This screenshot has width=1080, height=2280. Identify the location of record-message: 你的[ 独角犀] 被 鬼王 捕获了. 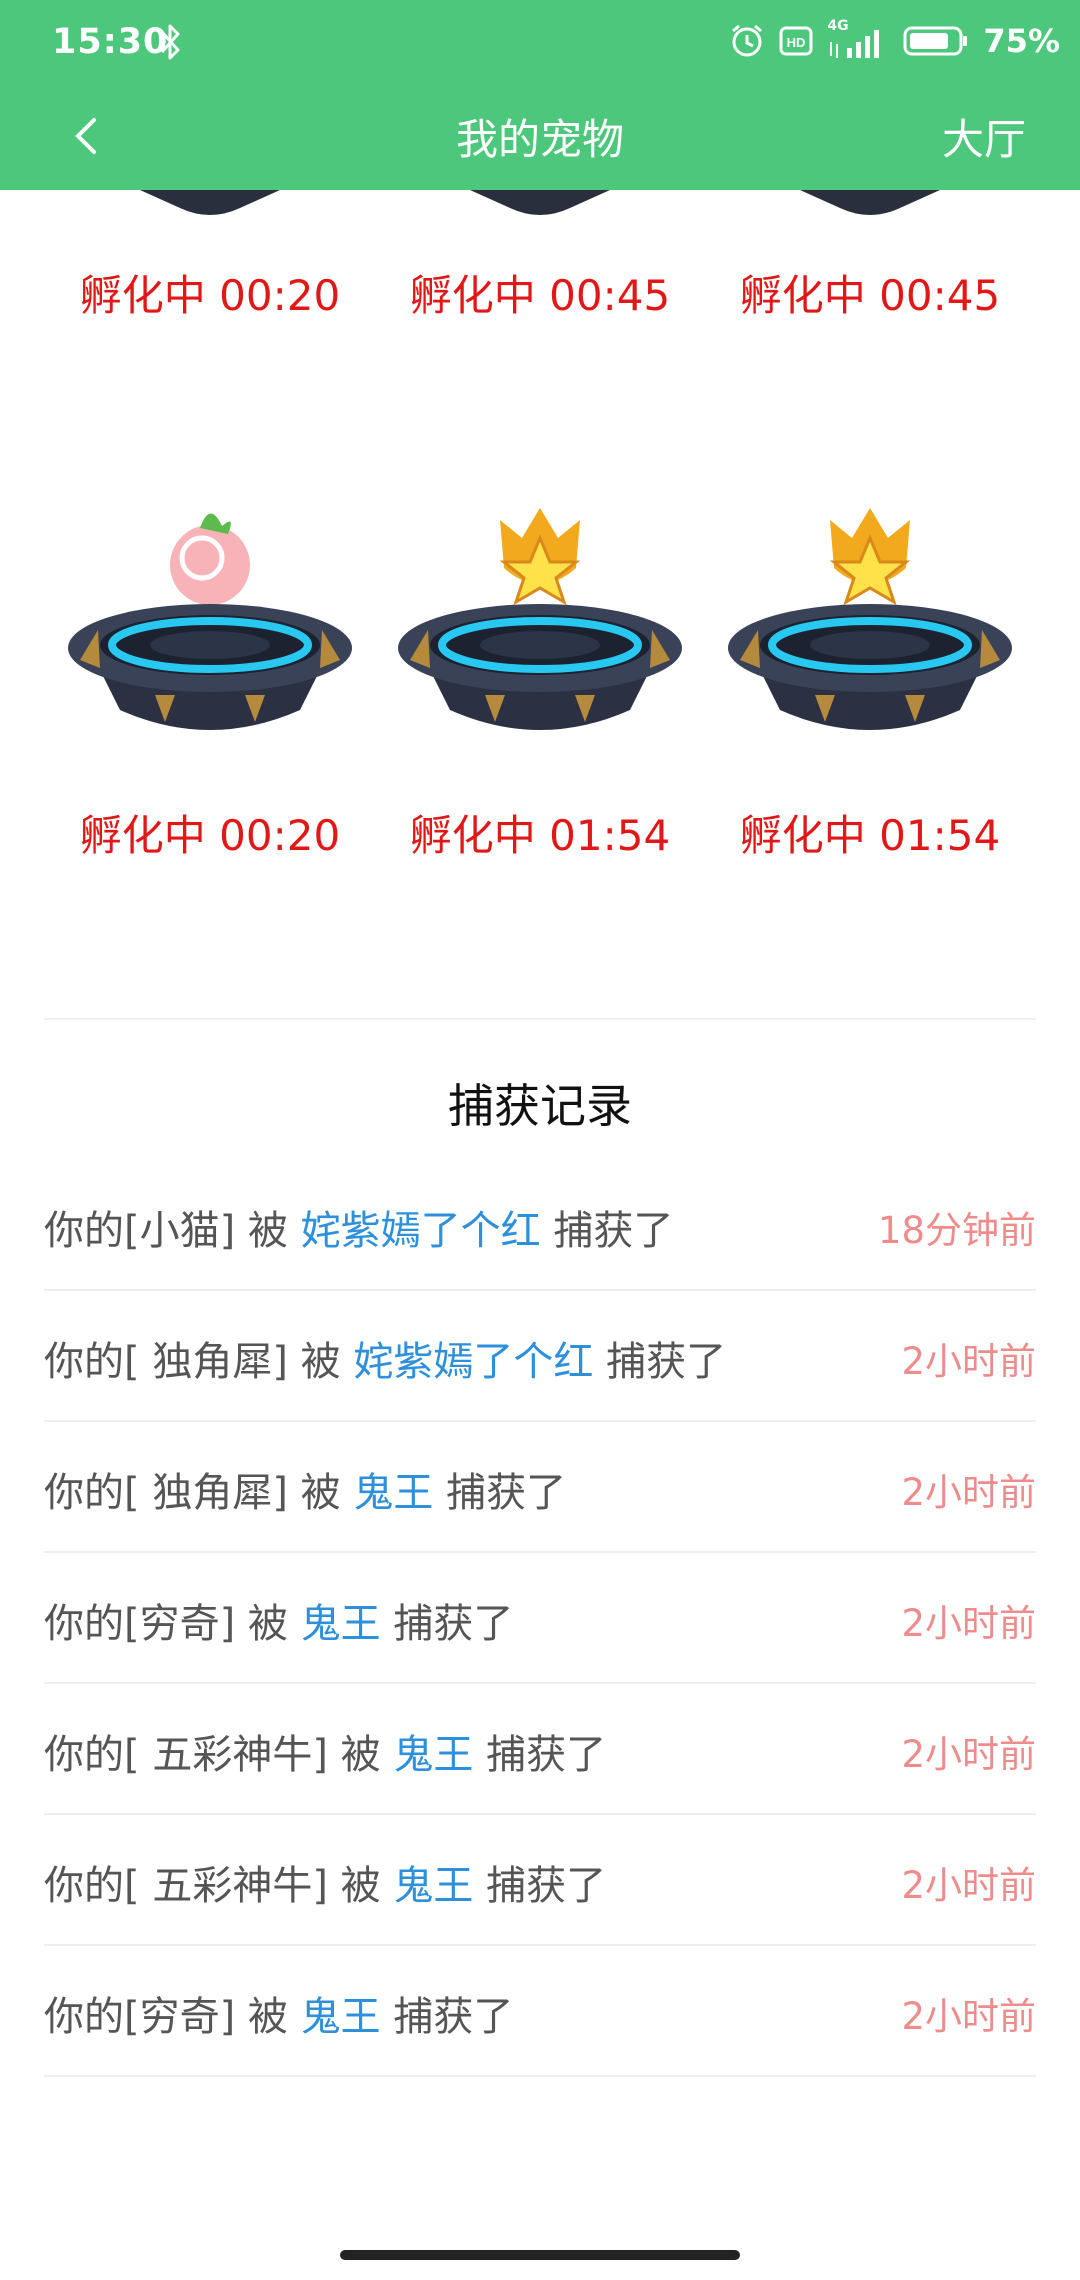
(305, 1489).